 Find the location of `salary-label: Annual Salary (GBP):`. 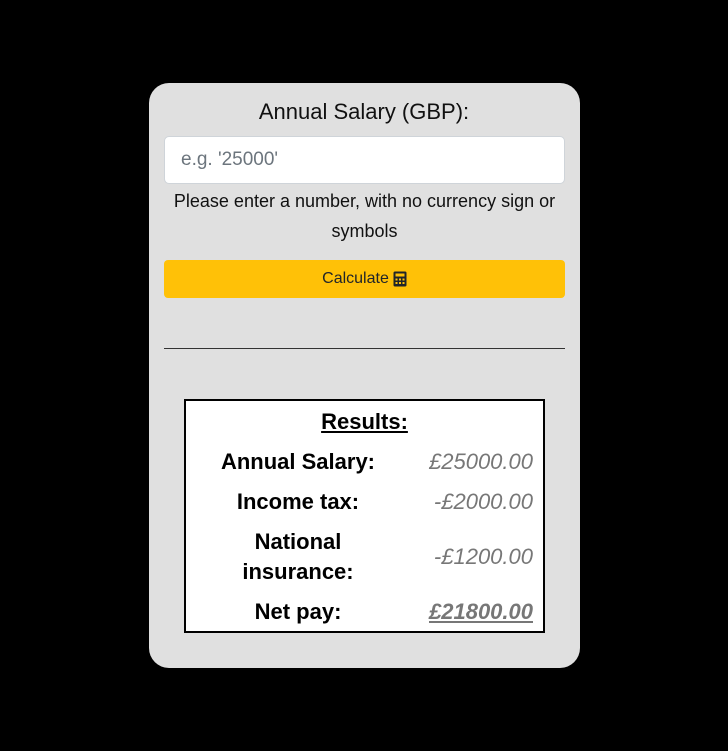

salary-label: Annual Salary (GBP): is located at coordinates (364, 111).